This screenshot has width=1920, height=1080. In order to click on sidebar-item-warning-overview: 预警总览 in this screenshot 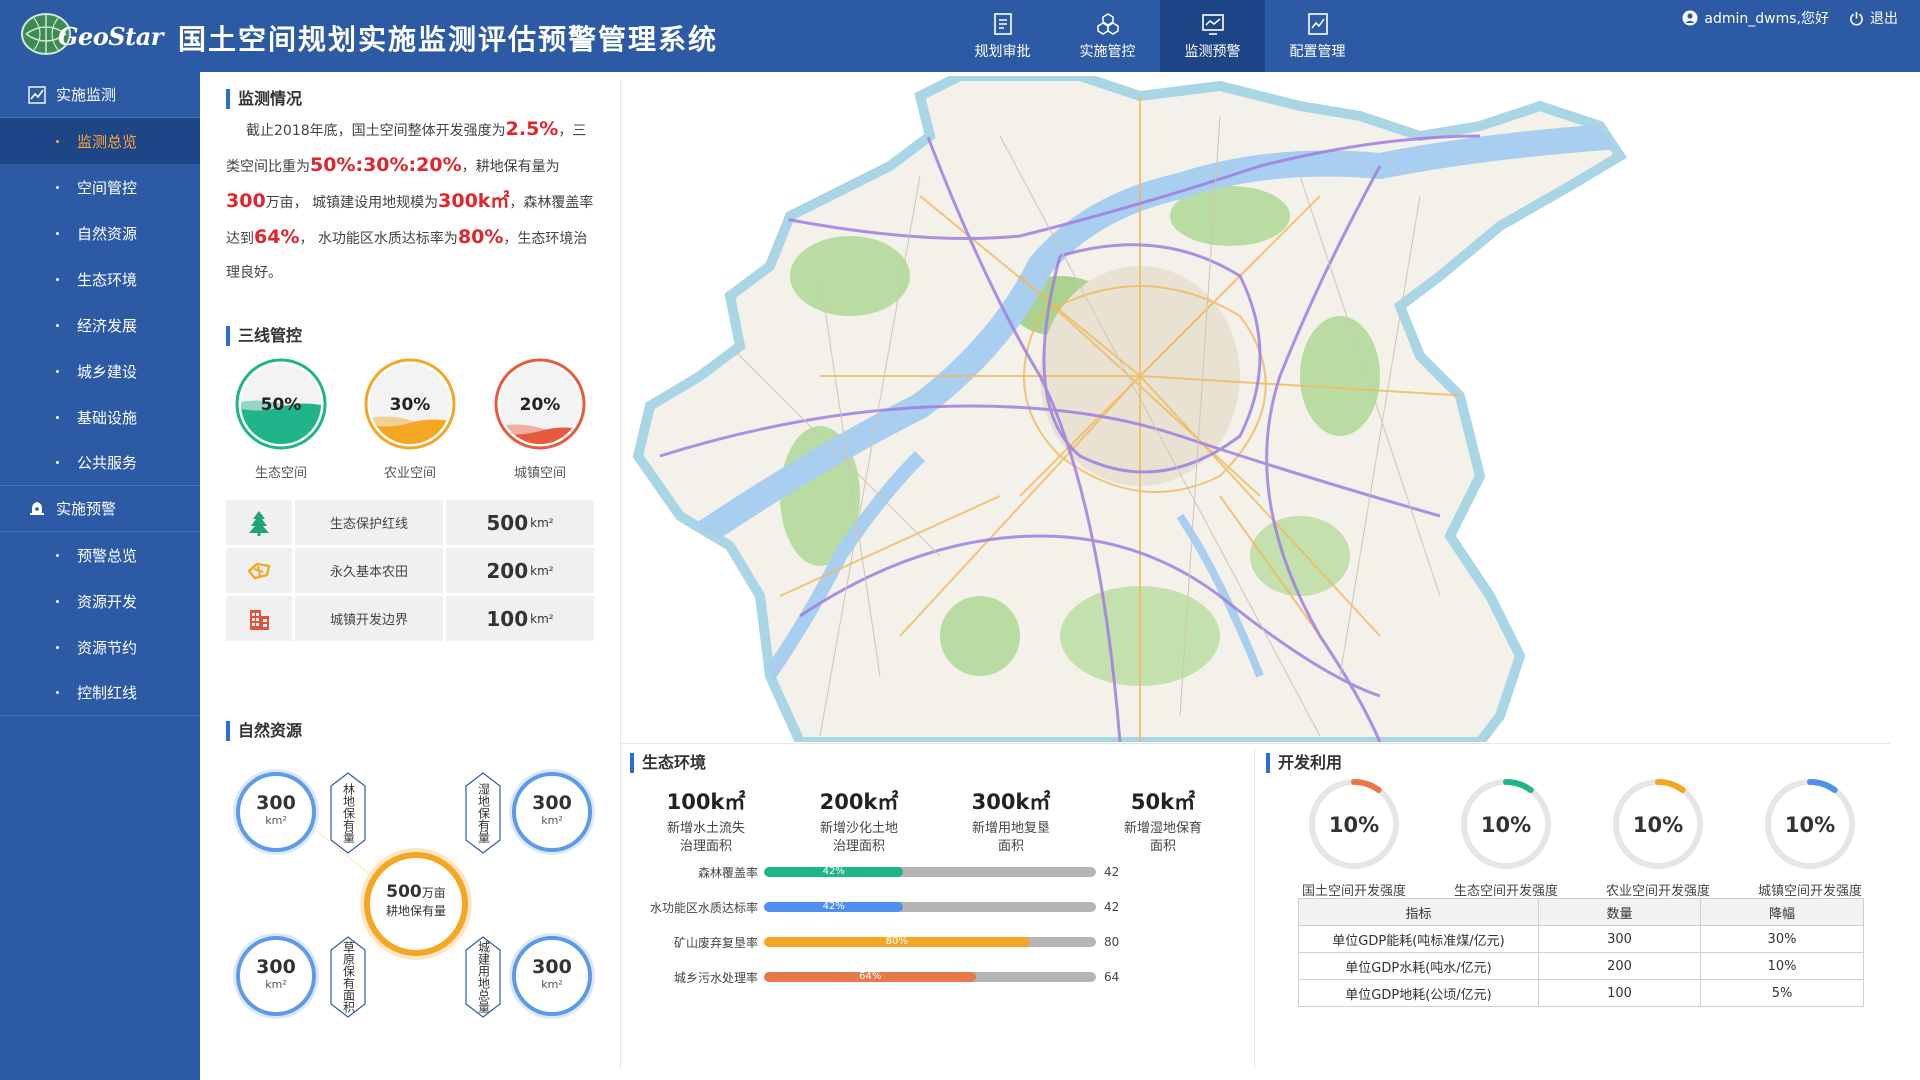, I will do `click(100, 555)`.